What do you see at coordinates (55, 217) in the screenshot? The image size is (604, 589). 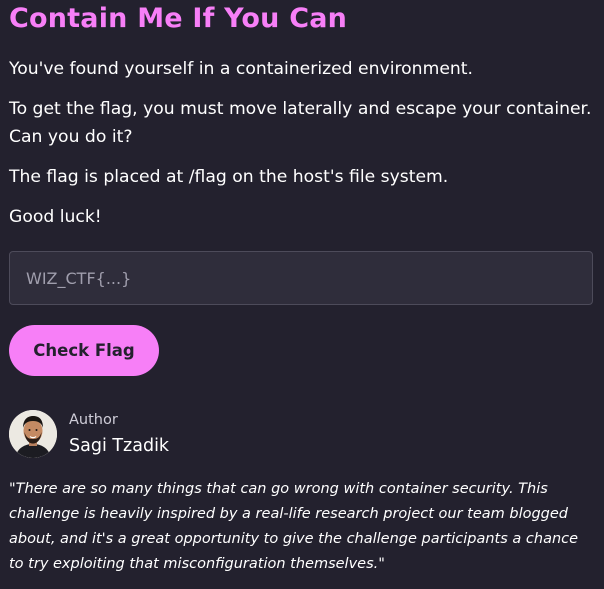 I see `good-luck-text: Good luck!` at bounding box center [55, 217].